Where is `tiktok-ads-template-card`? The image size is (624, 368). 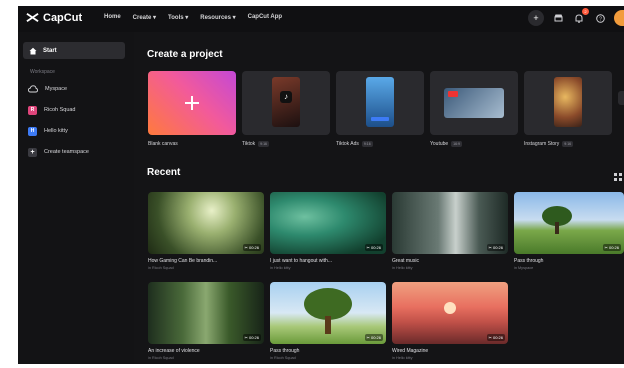 tiktok-ads-template-card is located at coordinates (380, 103).